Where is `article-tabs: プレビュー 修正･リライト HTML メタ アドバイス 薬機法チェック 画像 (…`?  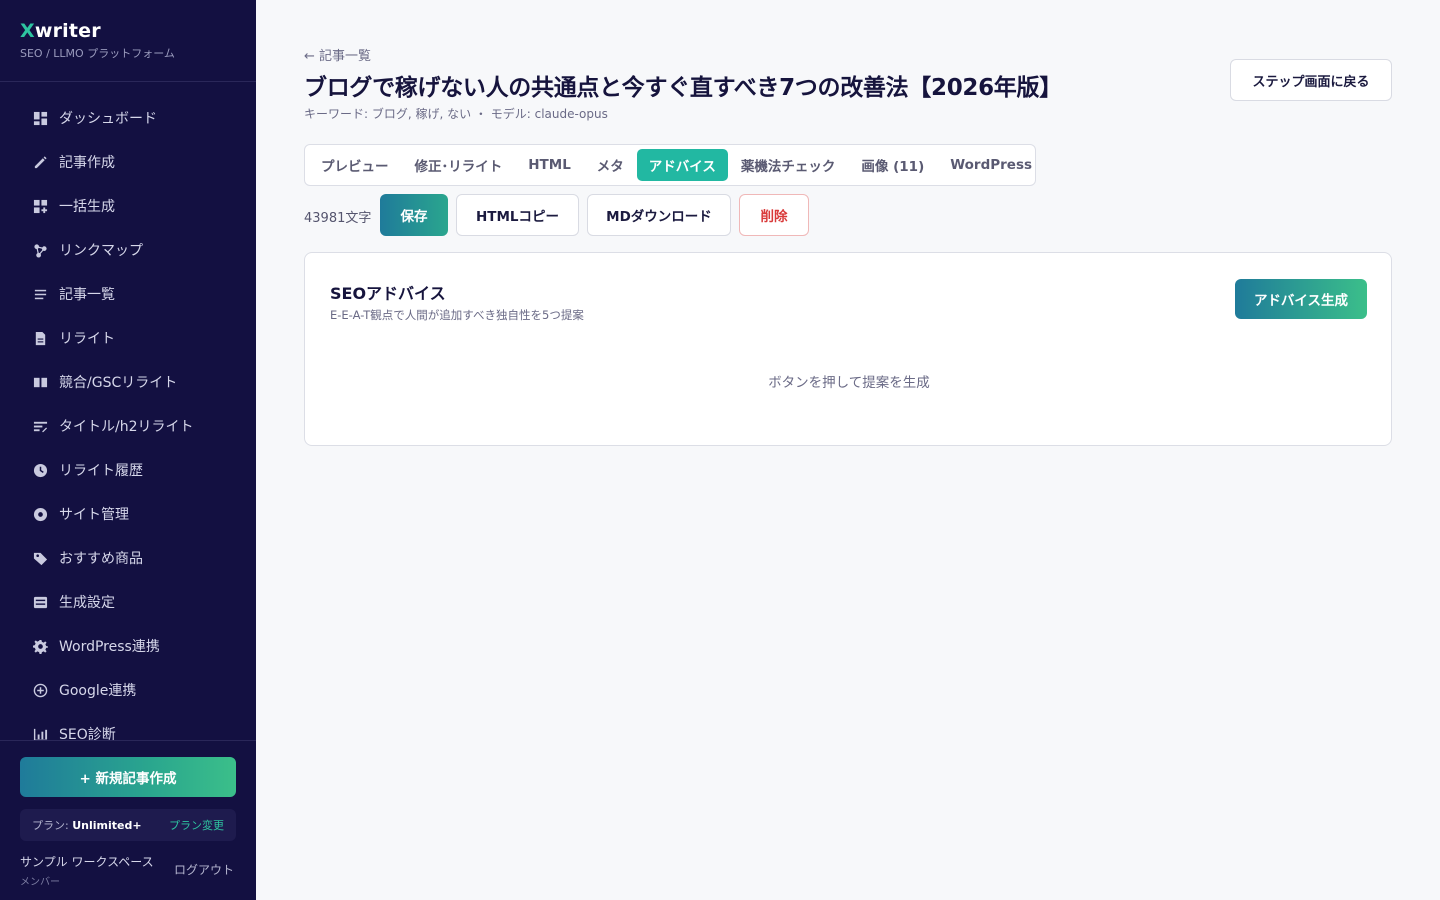 article-tabs: プレビュー 修正･リライト HTML メタ アドバイス 薬機法チェック 画像 (… is located at coordinates (670, 165).